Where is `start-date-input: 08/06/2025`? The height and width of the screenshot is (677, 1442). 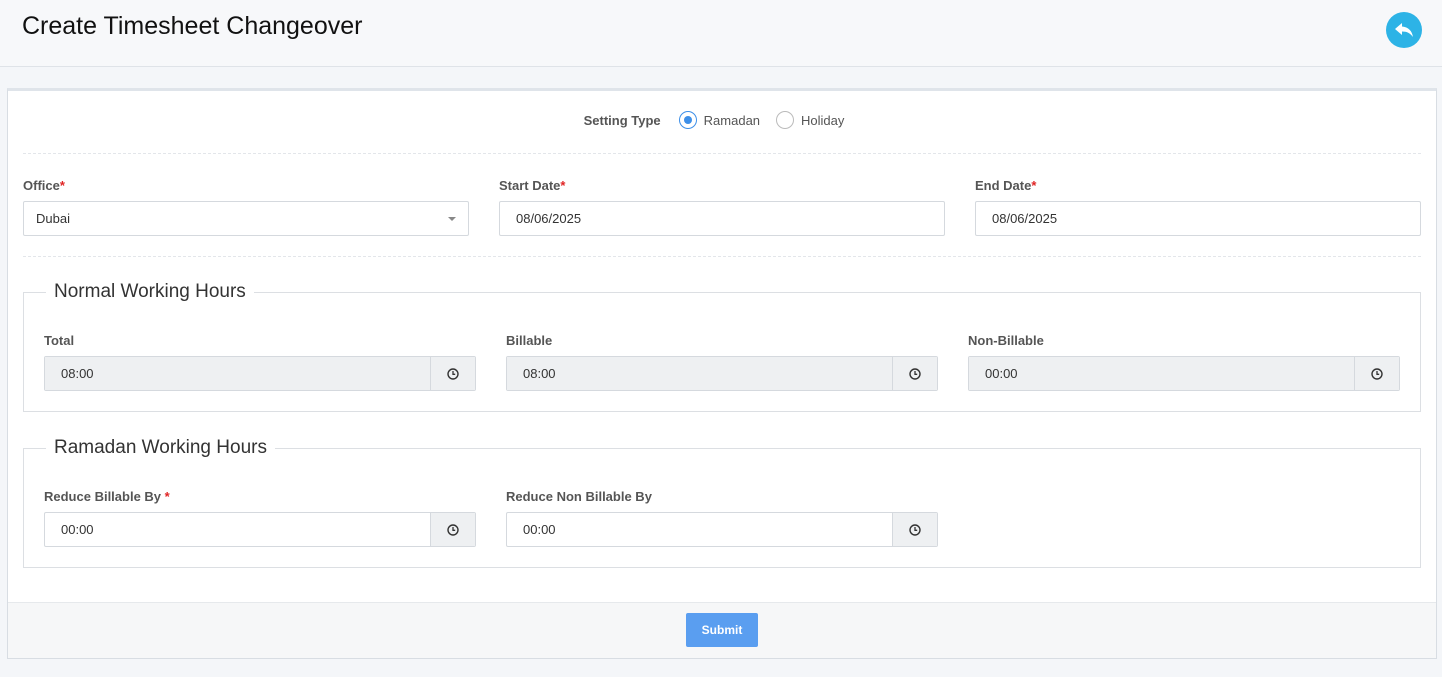 start-date-input: 08/06/2025 is located at coordinates (722, 218).